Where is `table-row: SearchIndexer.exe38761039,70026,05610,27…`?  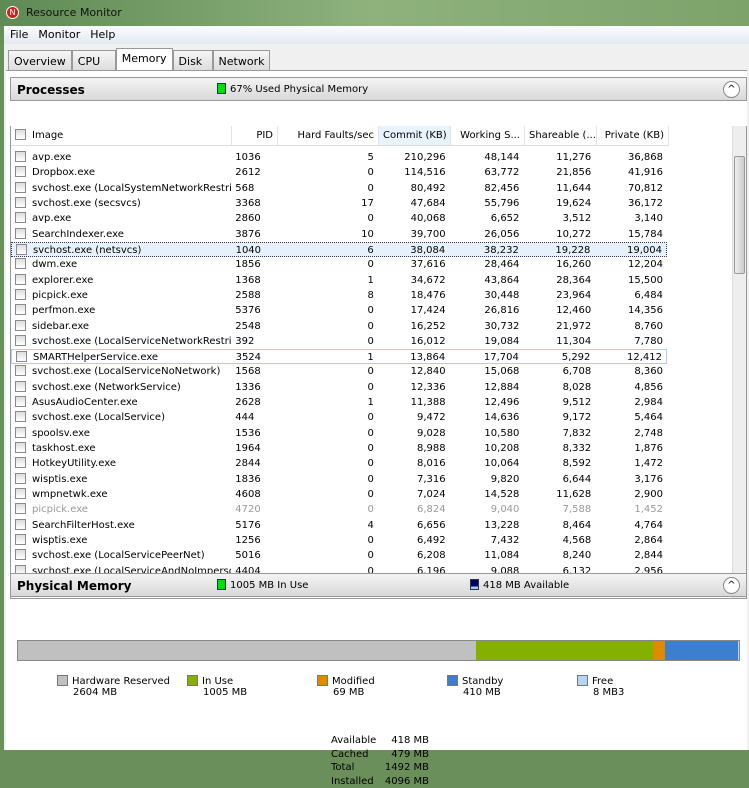 table-row: SearchIndexer.exe38761039,70026,05610,27… is located at coordinates (339, 234).